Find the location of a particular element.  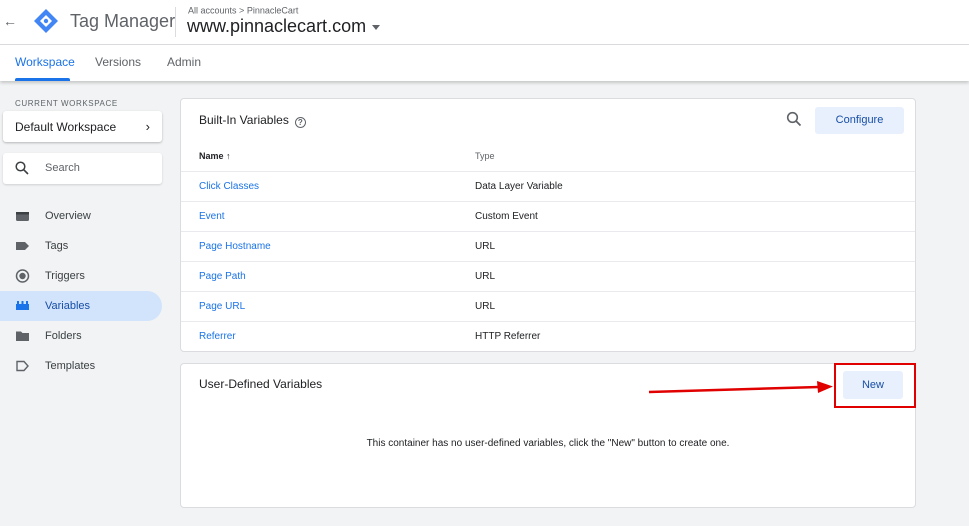

tabs-bar: Workspace Versions Admin is located at coordinates (484, 63).